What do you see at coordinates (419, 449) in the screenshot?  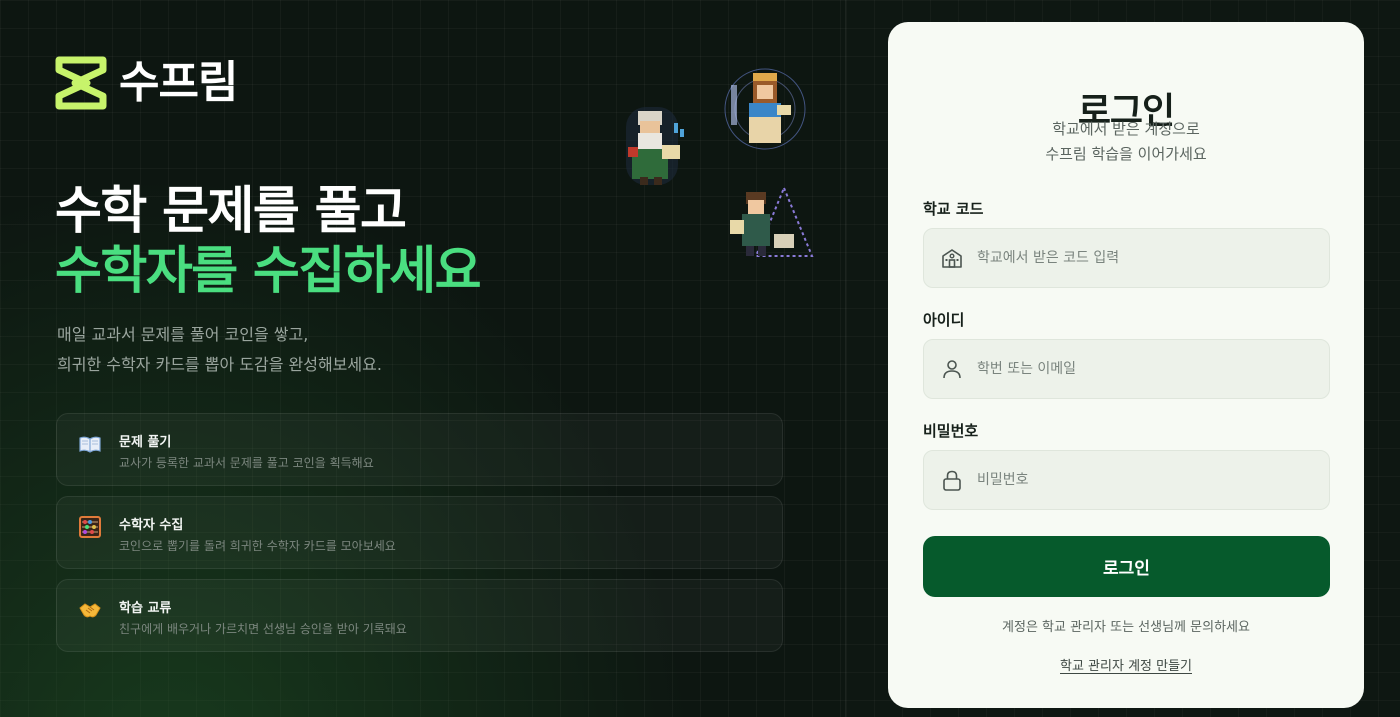 I see `feature-card-solve: 문제 풀기 교사가 등록한 교과서 문제를 풀고 코인을 획득해요` at bounding box center [419, 449].